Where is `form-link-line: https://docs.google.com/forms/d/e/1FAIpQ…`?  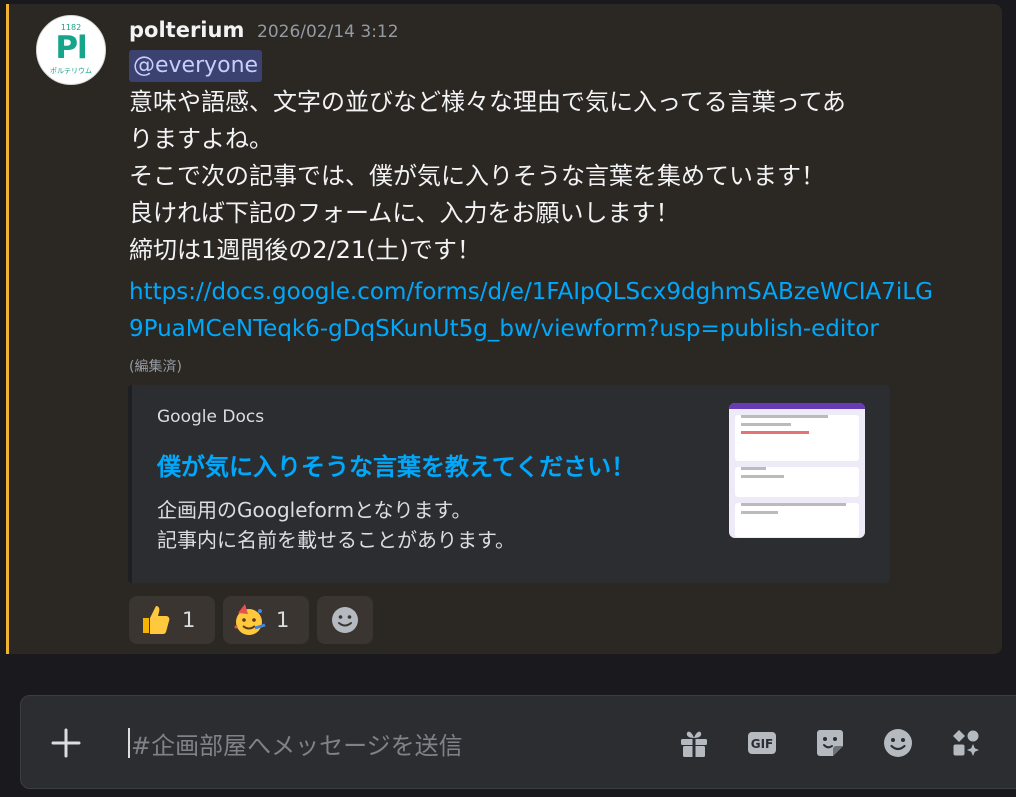
form-link-line: https://docs.google.com/forms/d/e/1FAIpQ… is located at coordinates (549, 292).